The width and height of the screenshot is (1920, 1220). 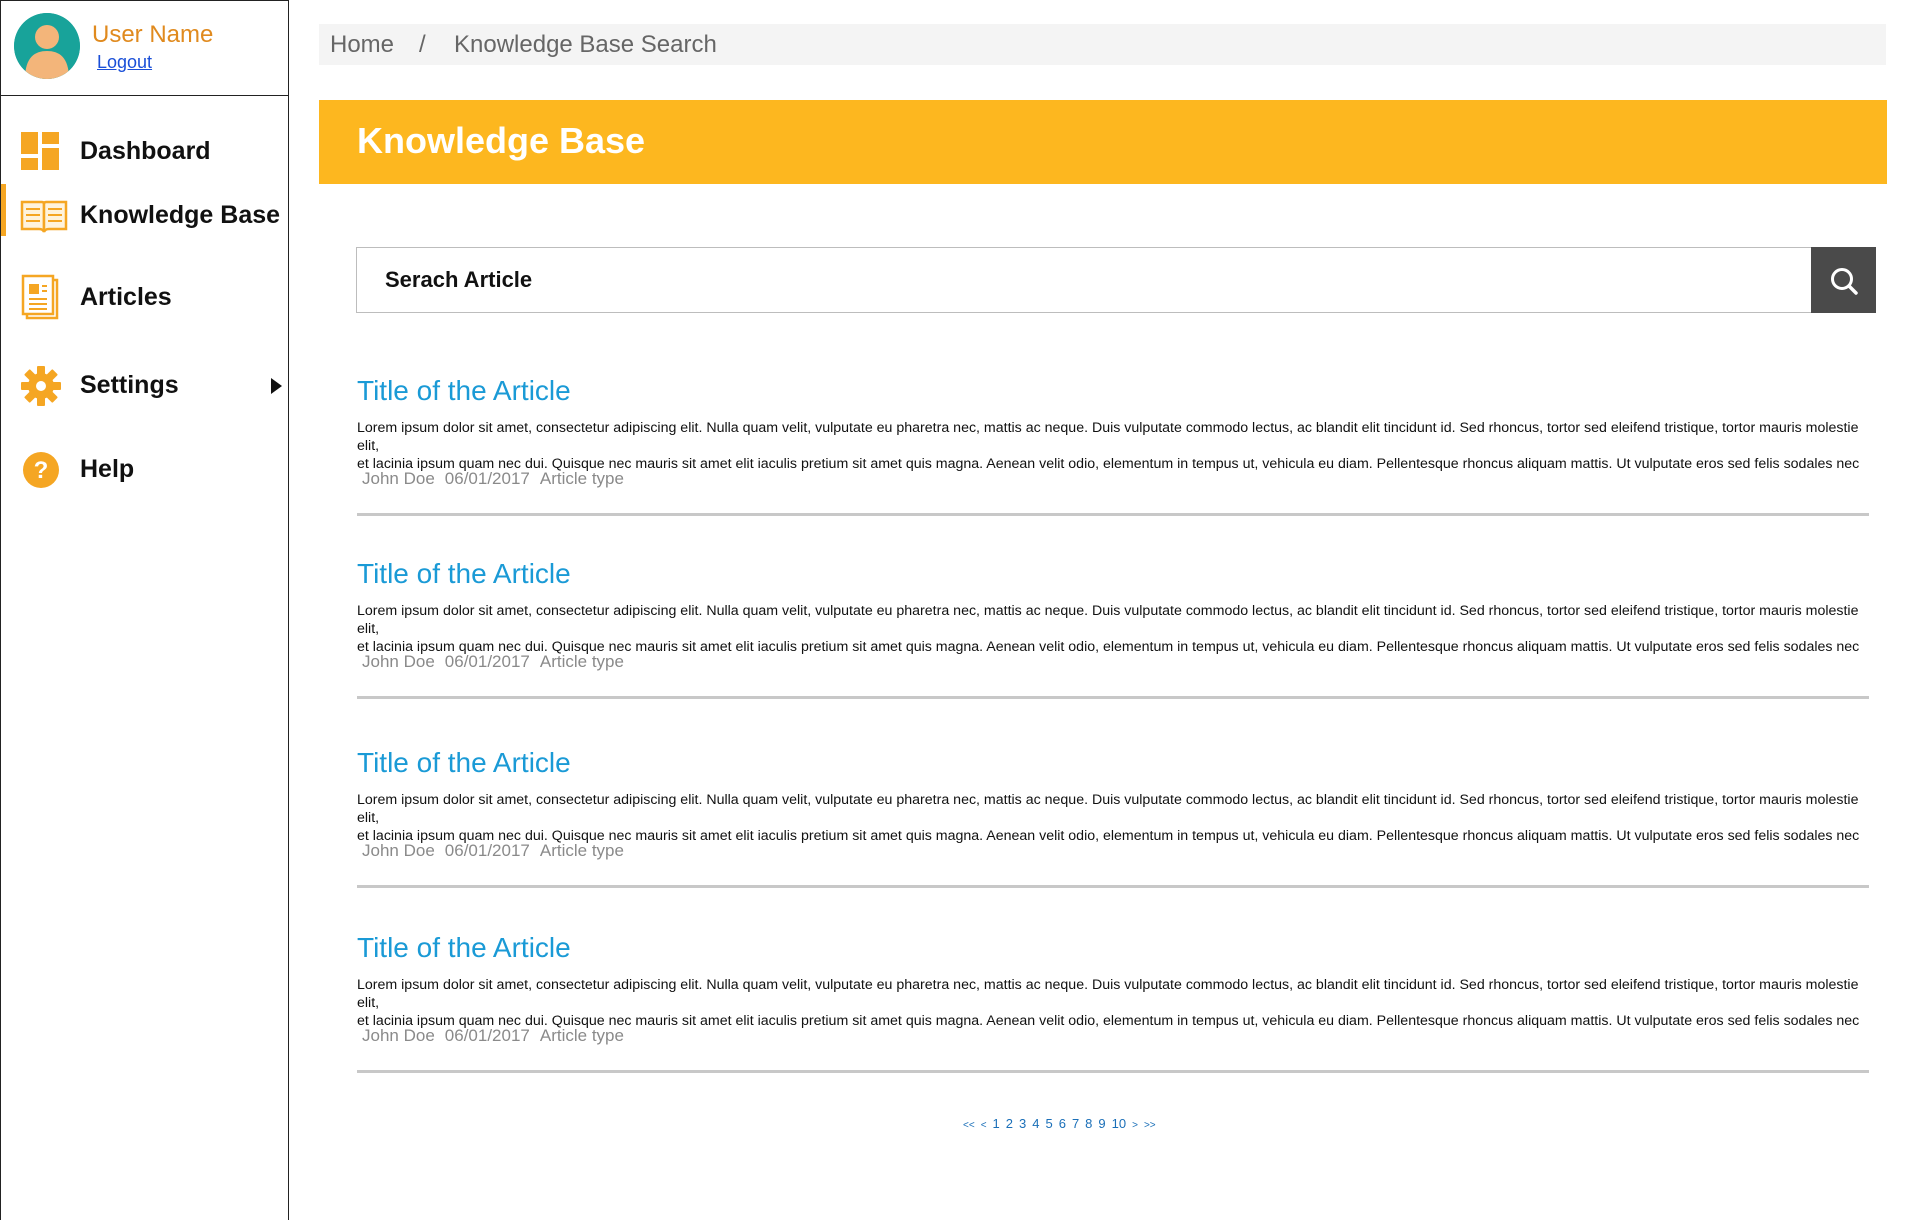 I want to click on pagination-page: 2, so click(x=1009, y=1123).